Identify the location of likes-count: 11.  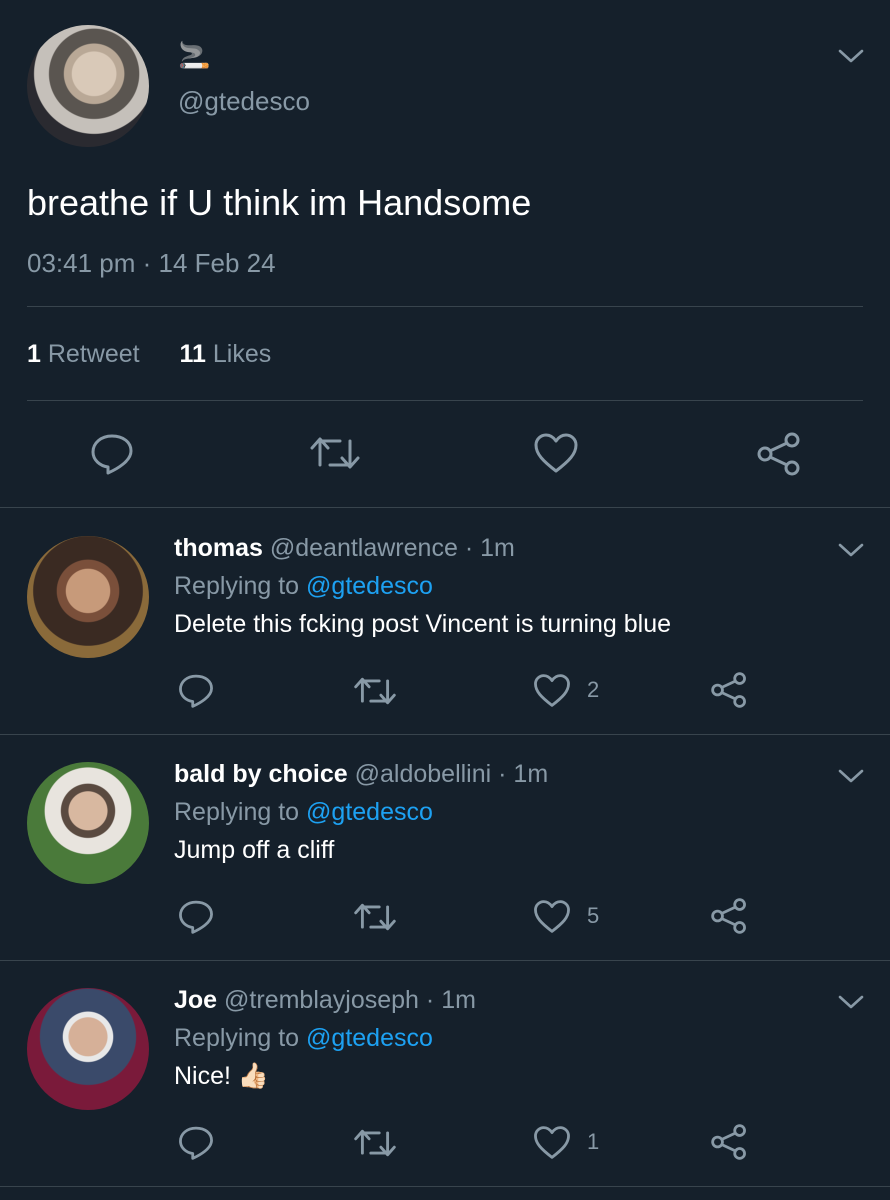
(192, 354).